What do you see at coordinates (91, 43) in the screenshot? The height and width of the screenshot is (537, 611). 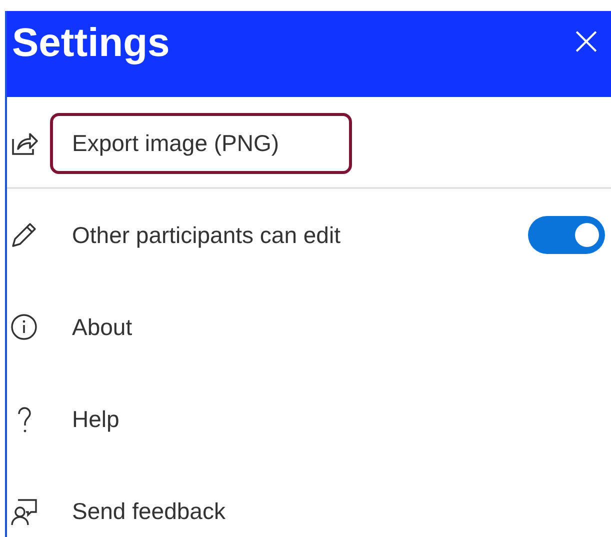 I see `panel-title: Settings` at bounding box center [91, 43].